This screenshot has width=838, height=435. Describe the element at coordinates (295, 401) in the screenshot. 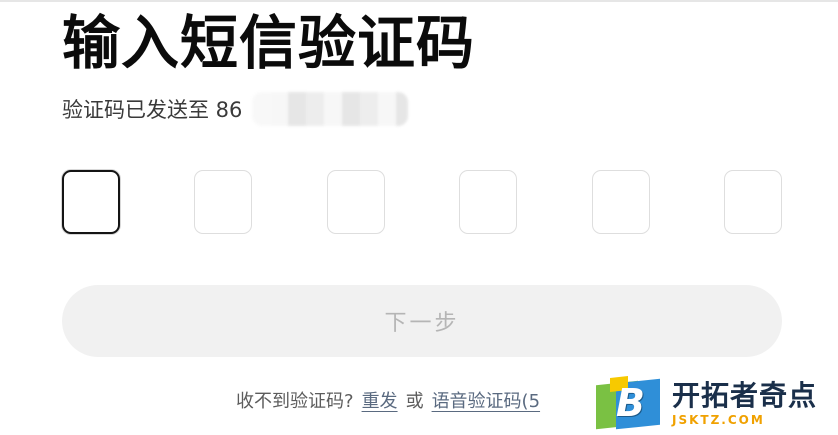

I see `no-code-prompt: 收不到验证码?` at that location.